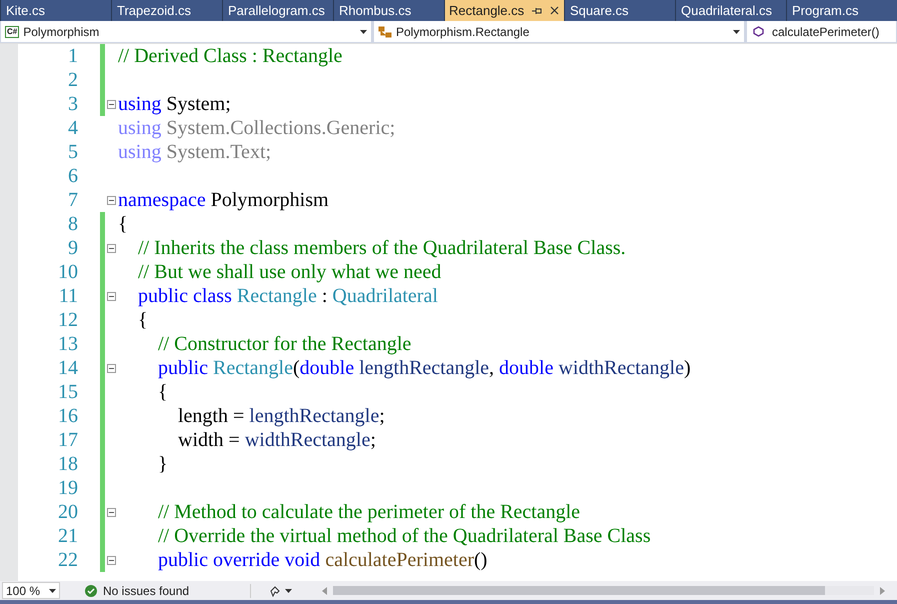  Describe the element at coordinates (67, 272) in the screenshot. I see `line-number: 10` at that location.